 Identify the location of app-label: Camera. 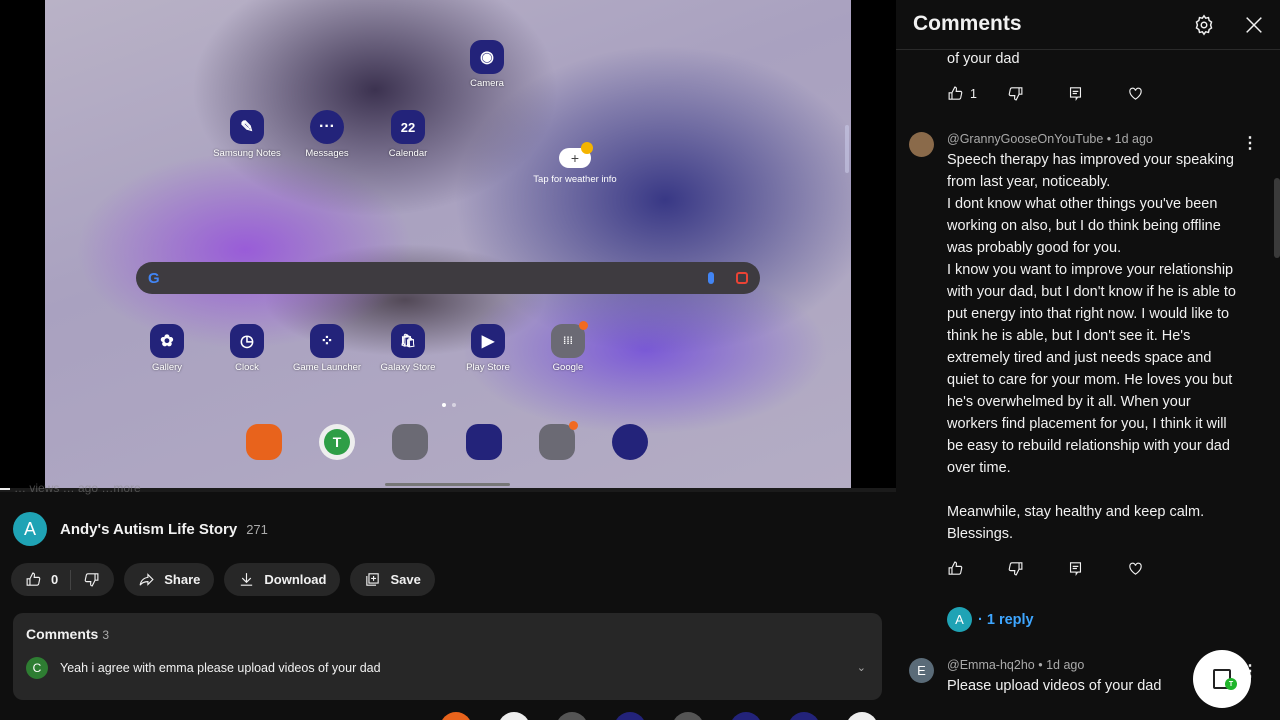
(487, 83).